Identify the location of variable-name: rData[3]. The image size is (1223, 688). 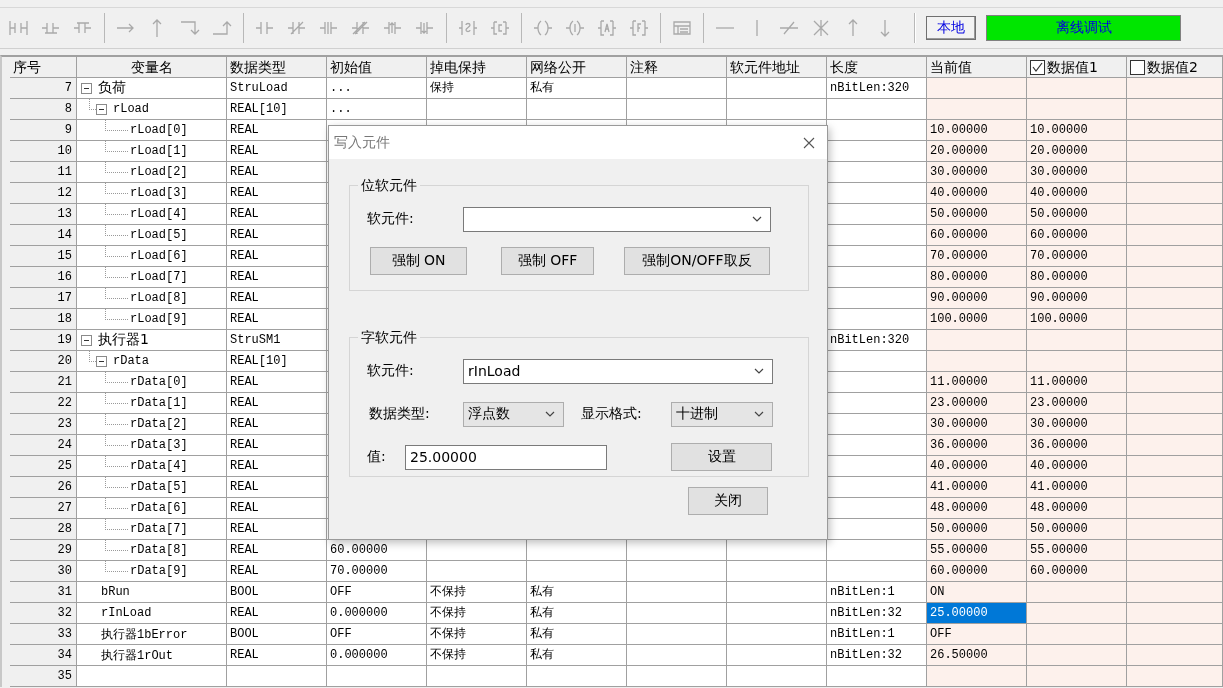
(158, 445).